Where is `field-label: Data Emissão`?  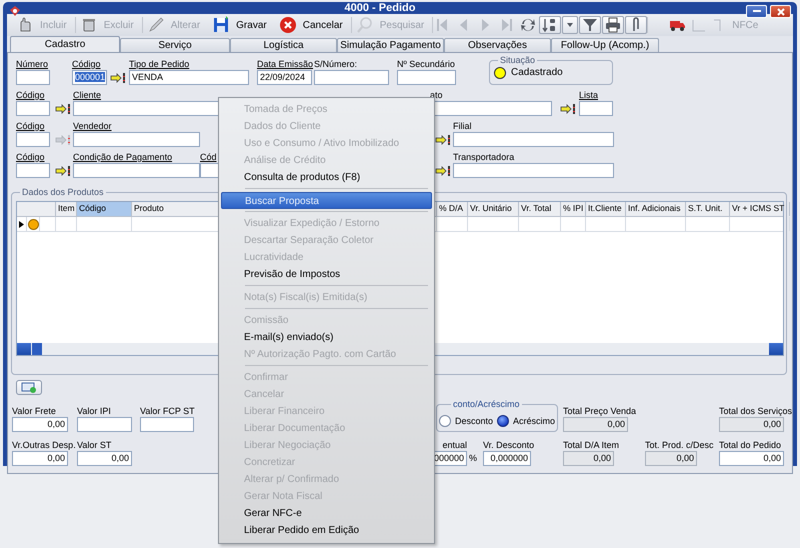
field-label: Data Emissão is located at coordinates (285, 64).